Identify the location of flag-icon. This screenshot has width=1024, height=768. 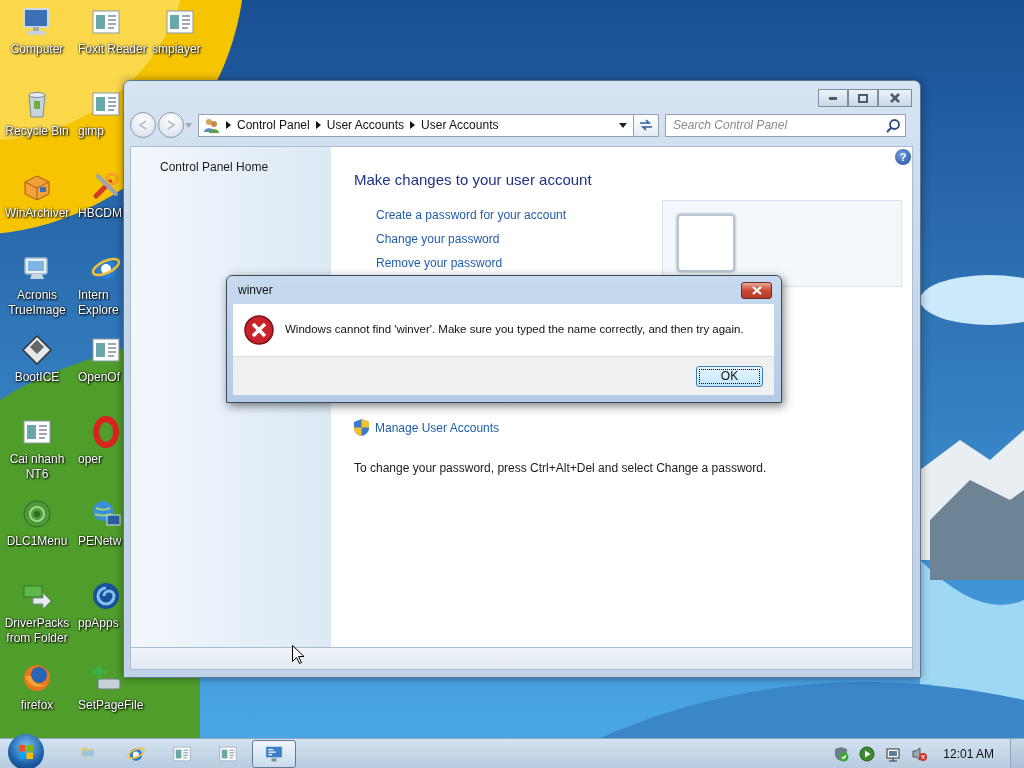
(26, 751).